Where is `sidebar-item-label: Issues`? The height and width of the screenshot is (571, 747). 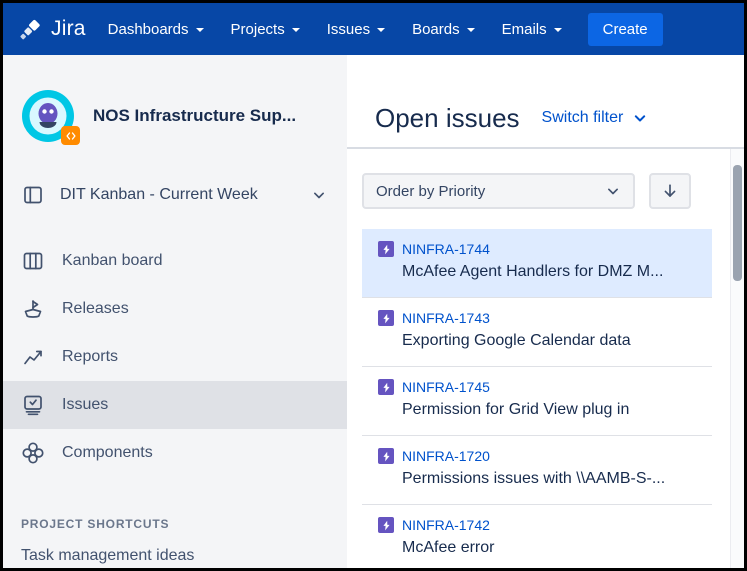 sidebar-item-label: Issues is located at coordinates (85, 404).